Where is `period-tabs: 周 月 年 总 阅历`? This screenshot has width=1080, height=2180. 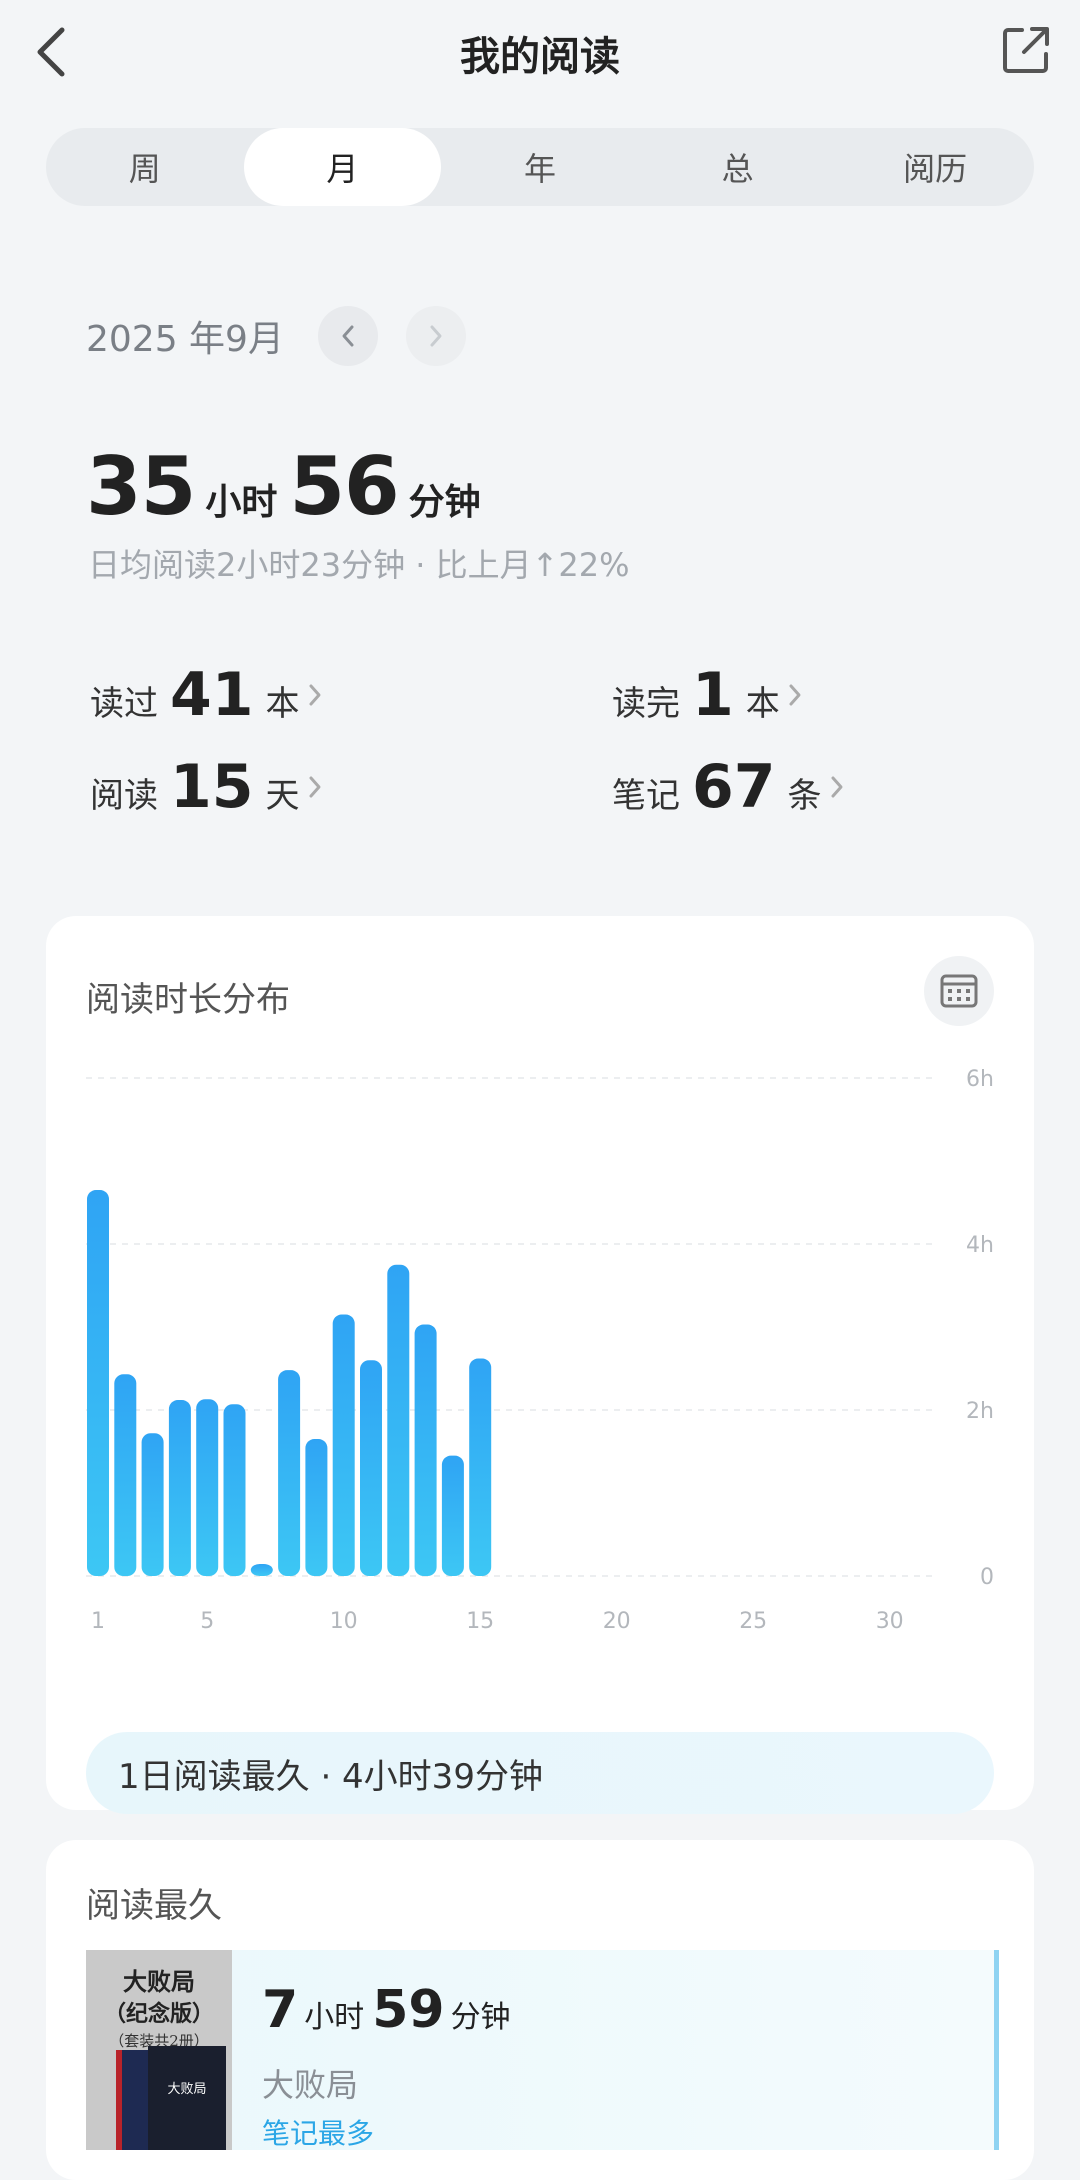 period-tabs: 周 月 年 总 阅历 is located at coordinates (540, 167).